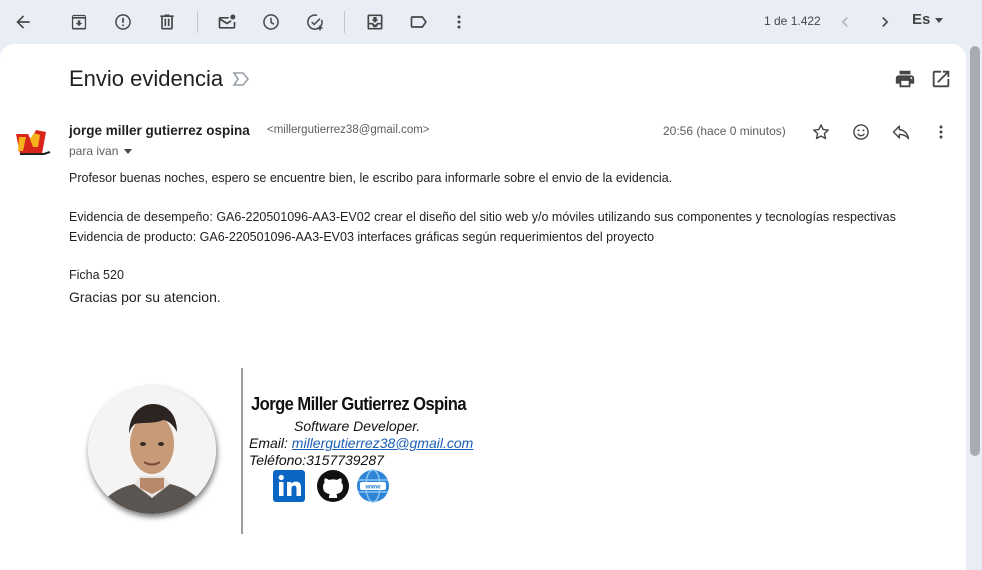  Describe the element at coordinates (145, 297) in the screenshot. I see `body-paragraph: Gracias por su atencion.` at that location.